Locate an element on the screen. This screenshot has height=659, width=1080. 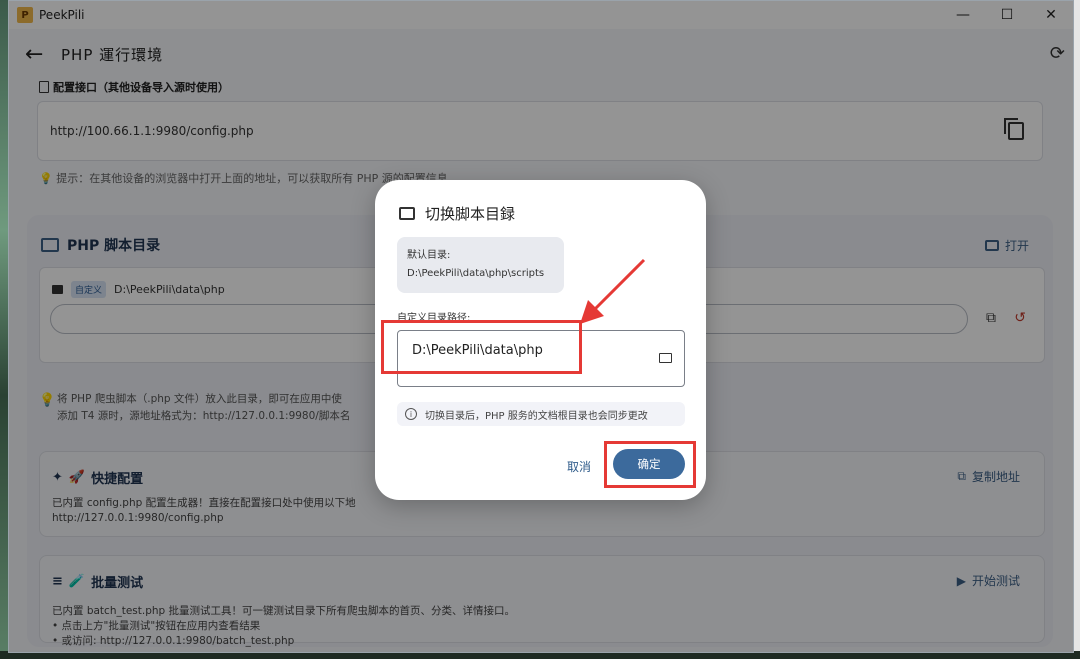
dialog-title-text: 切换脚本目録 is located at coordinates (470, 214).